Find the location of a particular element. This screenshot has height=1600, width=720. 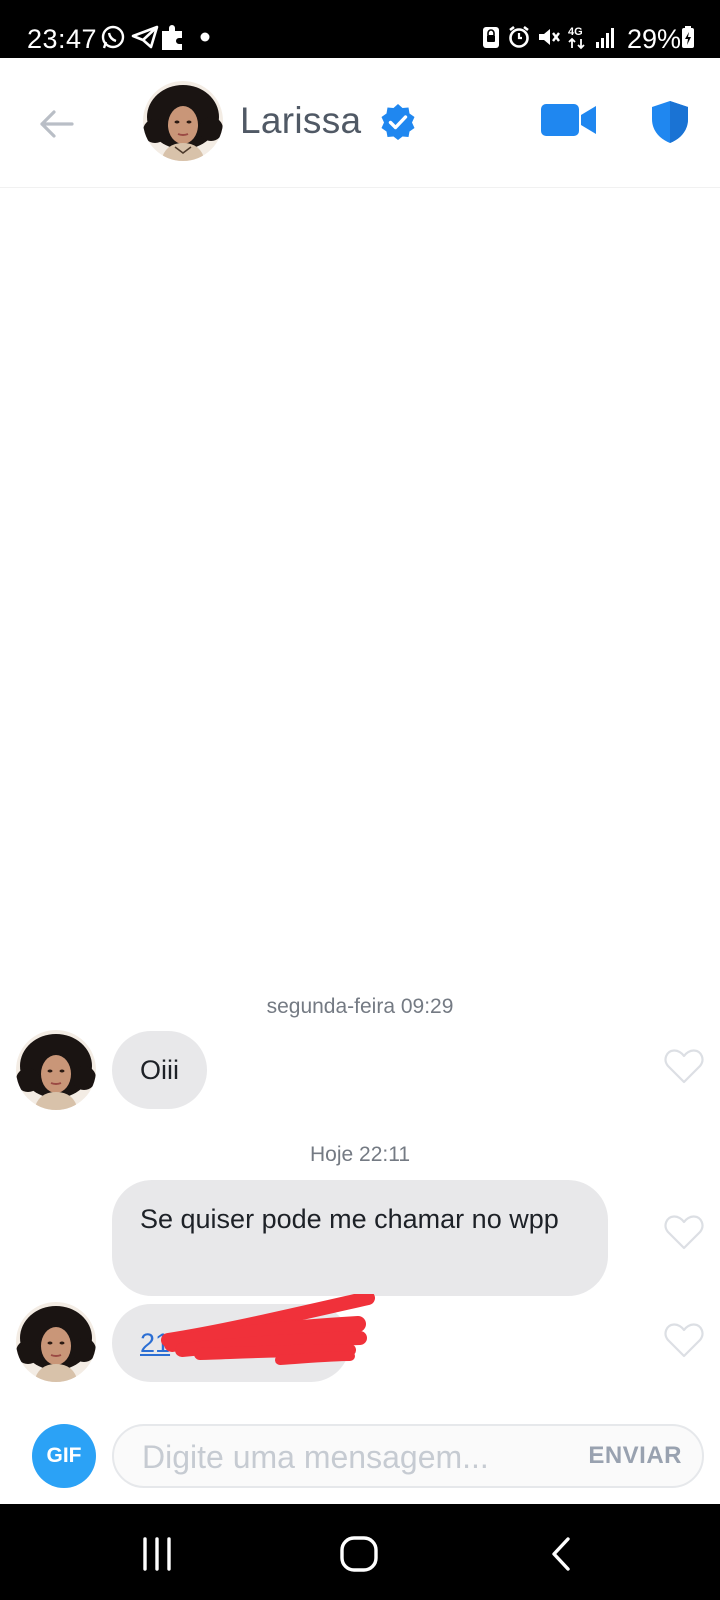

verified-badge-icon is located at coordinates (398, 122).